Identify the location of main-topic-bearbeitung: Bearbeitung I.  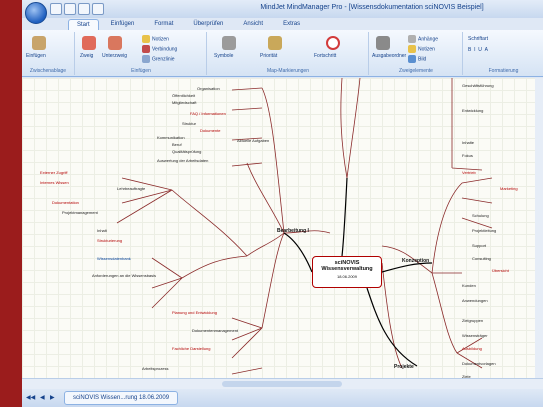
(293, 231).